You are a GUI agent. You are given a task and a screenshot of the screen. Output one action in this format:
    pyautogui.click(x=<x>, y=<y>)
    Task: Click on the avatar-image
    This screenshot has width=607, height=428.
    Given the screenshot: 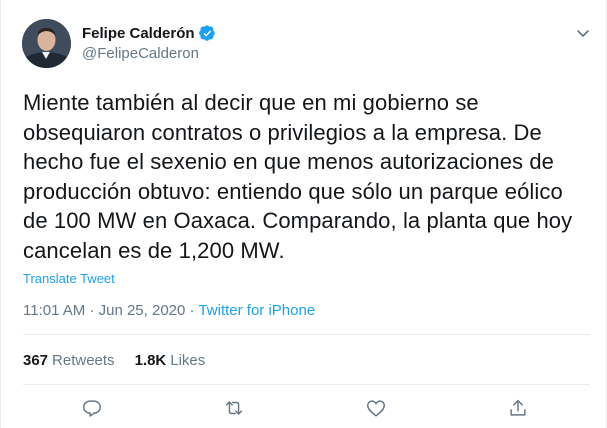 What is the action you would take?
    pyautogui.click(x=46, y=43)
    